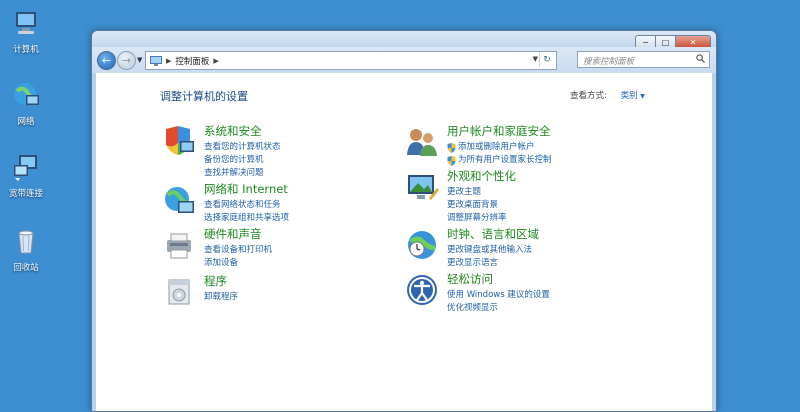 Image resolution: width=800 pixels, height=412 pixels. Describe the element at coordinates (139, 60) in the screenshot. I see `recent-pages-dropdown: ▼` at that location.